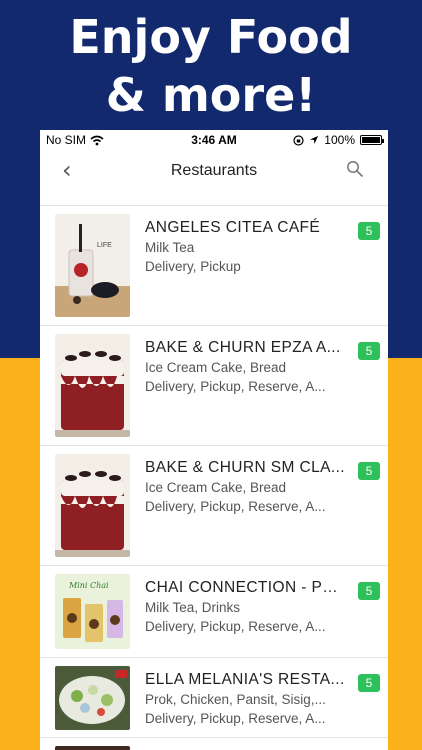 The image size is (422, 750). Describe the element at coordinates (211, 37) in the screenshot. I see `headline-line-1: Enjoy Food` at that location.